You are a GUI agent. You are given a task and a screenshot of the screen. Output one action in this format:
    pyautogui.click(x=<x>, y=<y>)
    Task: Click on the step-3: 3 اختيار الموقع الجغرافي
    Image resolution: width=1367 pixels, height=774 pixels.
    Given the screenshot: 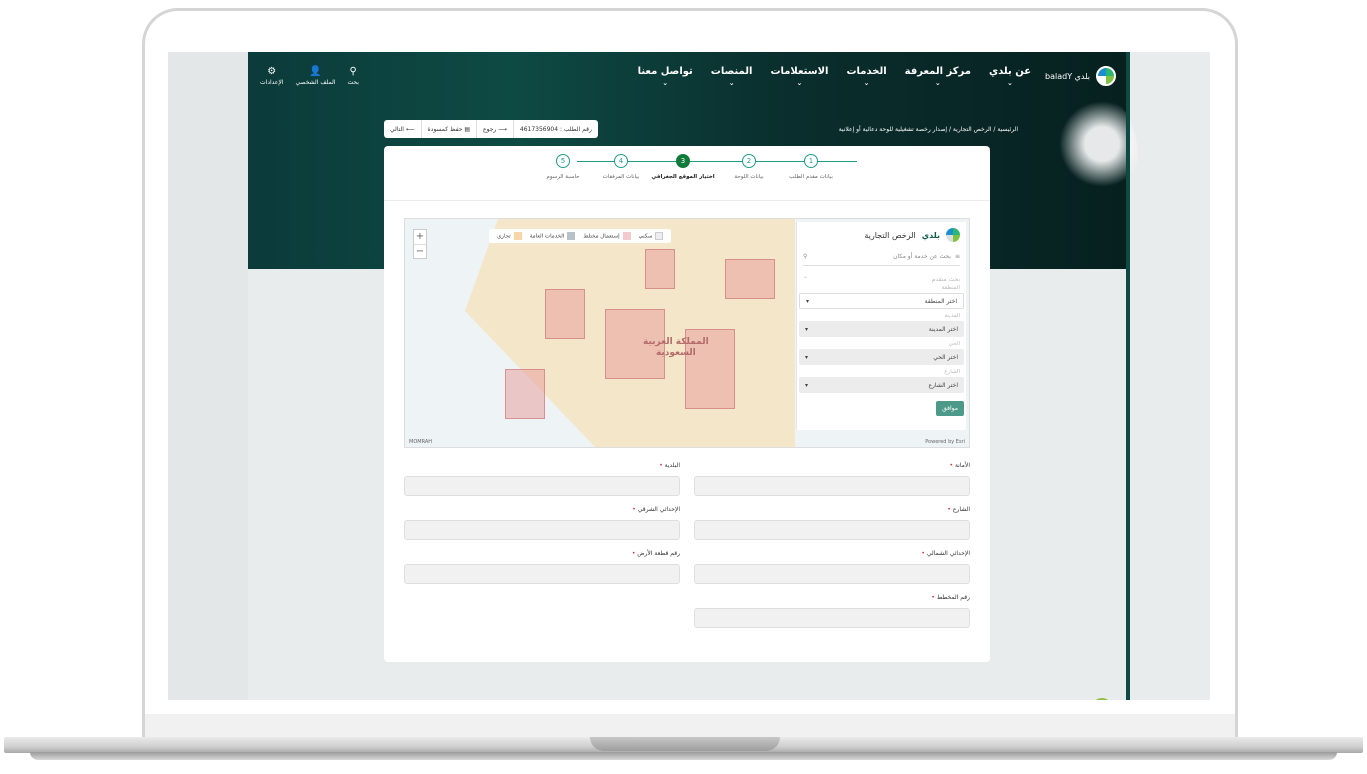 What is the action you would take?
    pyautogui.click(x=683, y=167)
    